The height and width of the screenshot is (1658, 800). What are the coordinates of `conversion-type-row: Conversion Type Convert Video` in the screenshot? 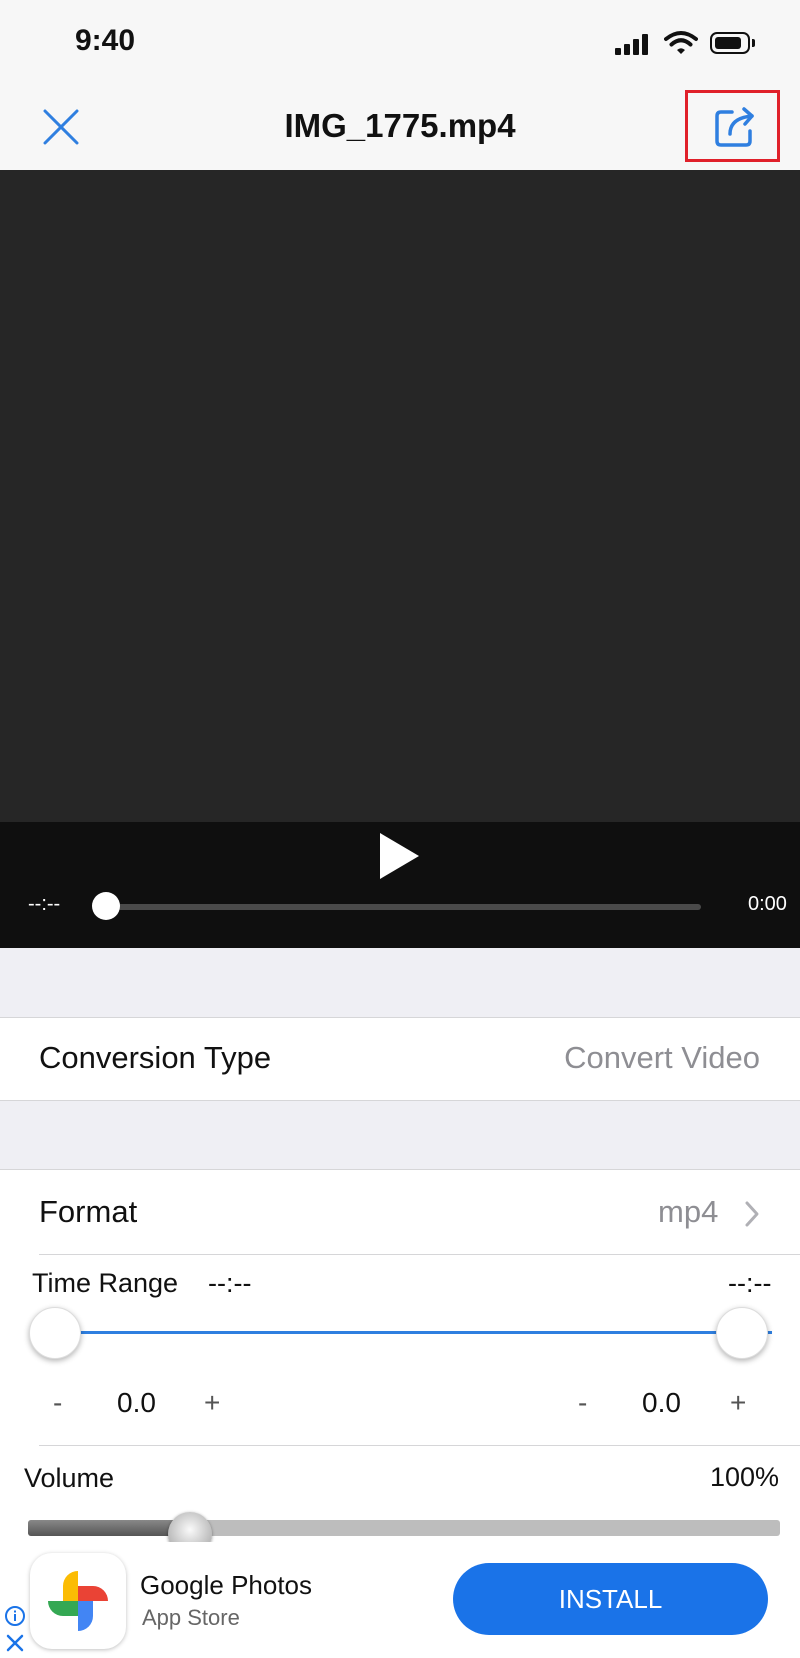 It's located at (400, 1059).